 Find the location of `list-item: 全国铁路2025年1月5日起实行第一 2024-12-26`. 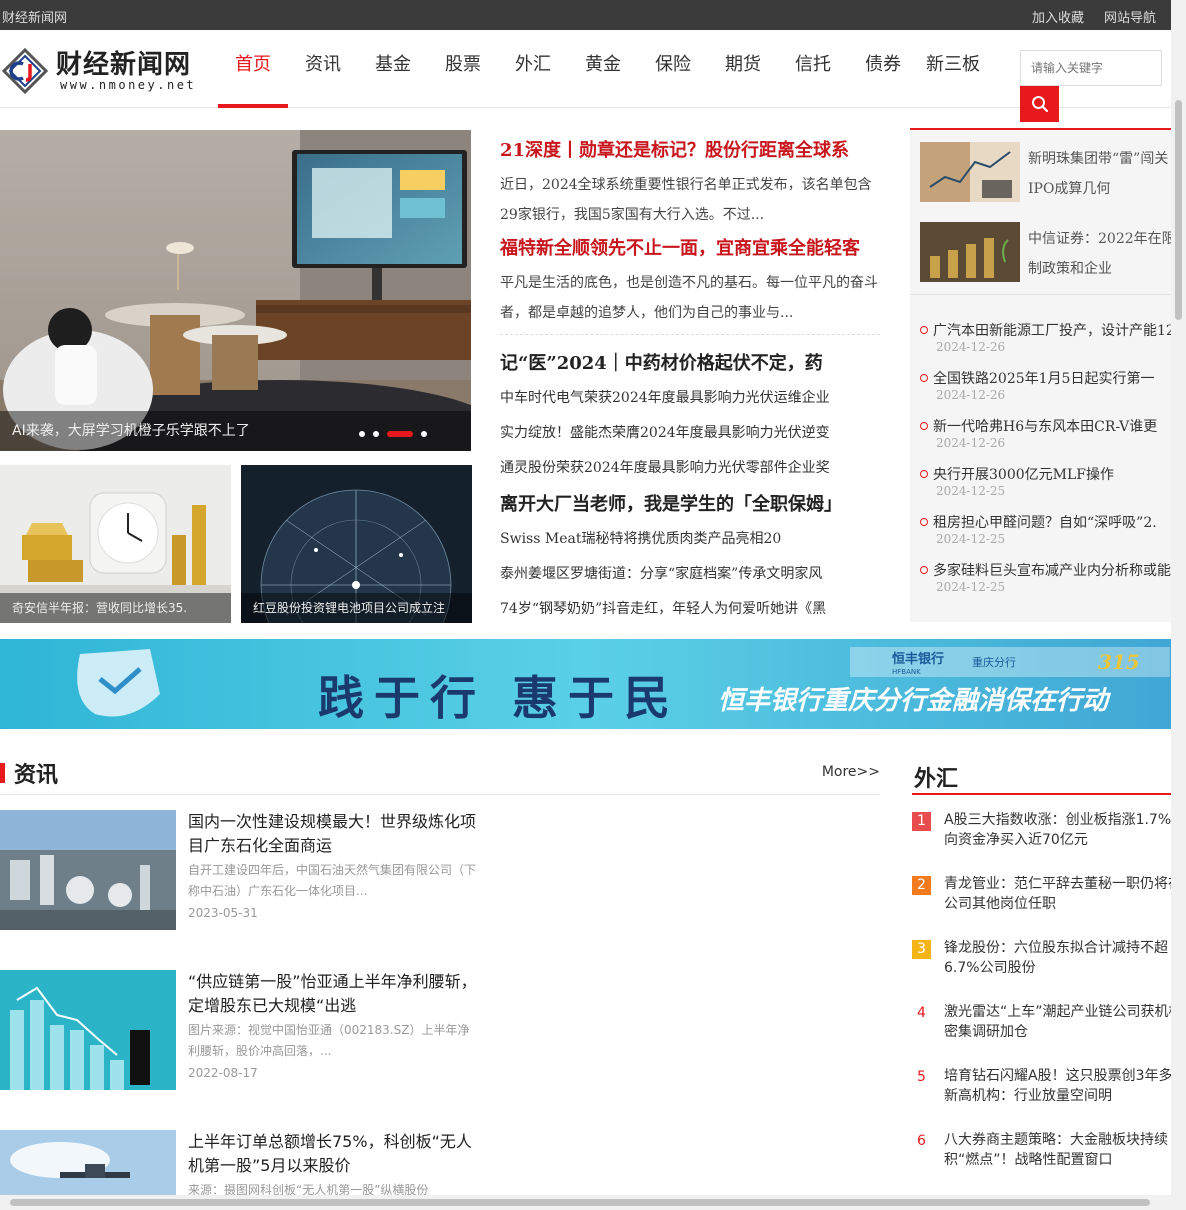

list-item: 全国铁路2025年1月5日起实行第一 2024-12-26 is located at coordinates (1045, 392).